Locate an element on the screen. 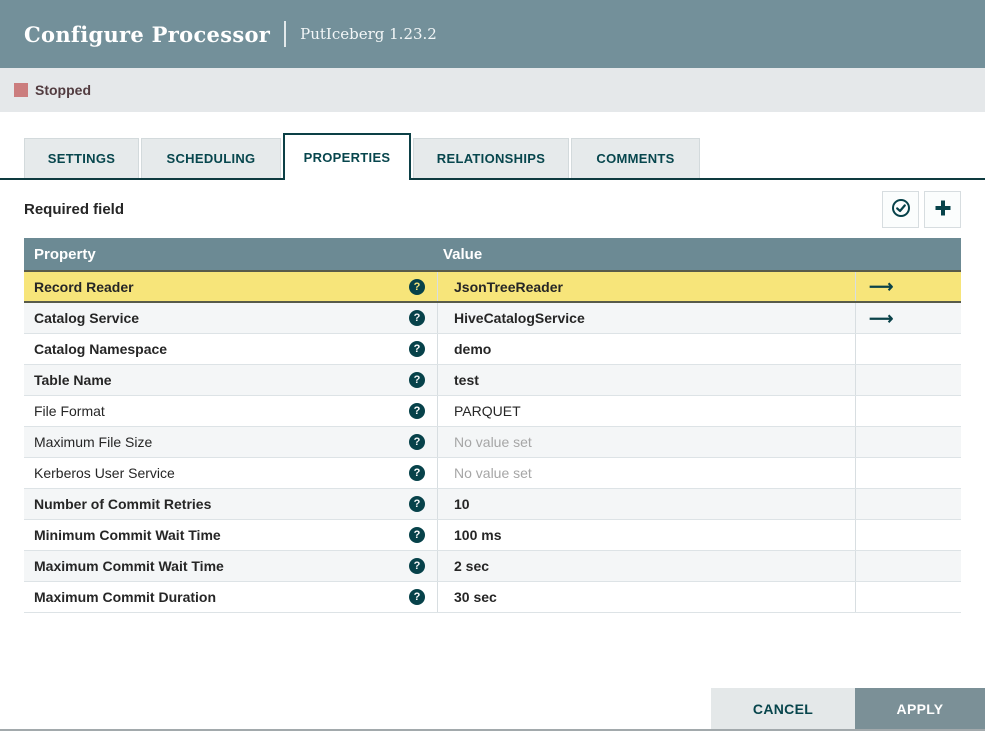 The height and width of the screenshot is (731, 985). verify-properties-button is located at coordinates (900, 209).